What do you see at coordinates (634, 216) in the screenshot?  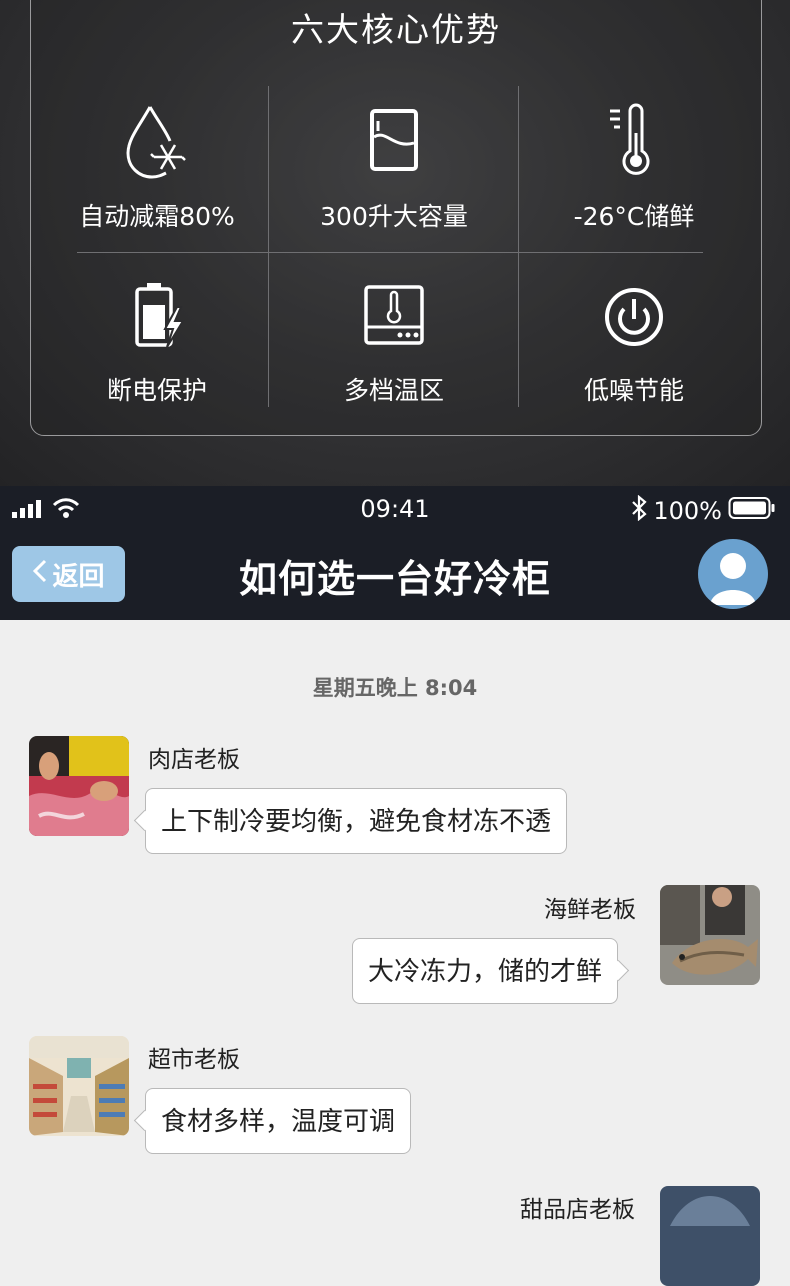 I see `feature-label: -26°C储鲜` at bounding box center [634, 216].